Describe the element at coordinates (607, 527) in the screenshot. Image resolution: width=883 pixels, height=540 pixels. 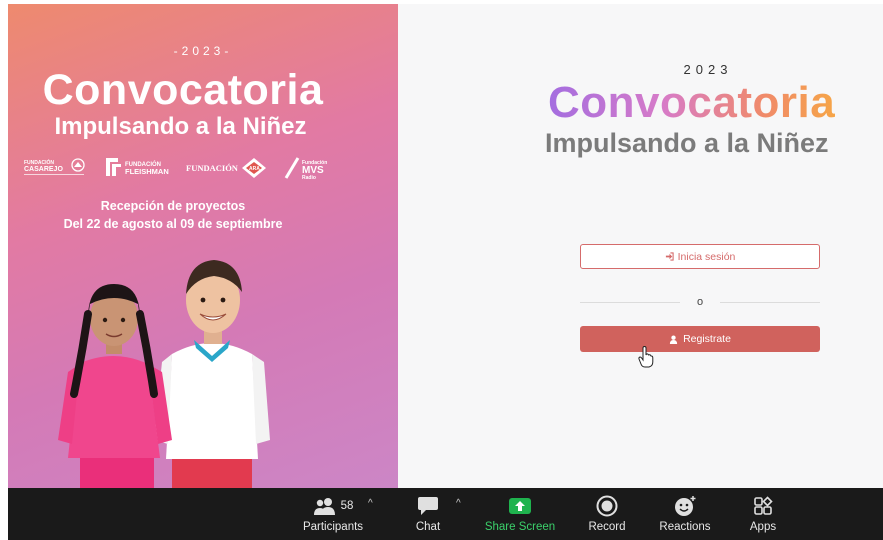
I see `record-label: Record` at that location.